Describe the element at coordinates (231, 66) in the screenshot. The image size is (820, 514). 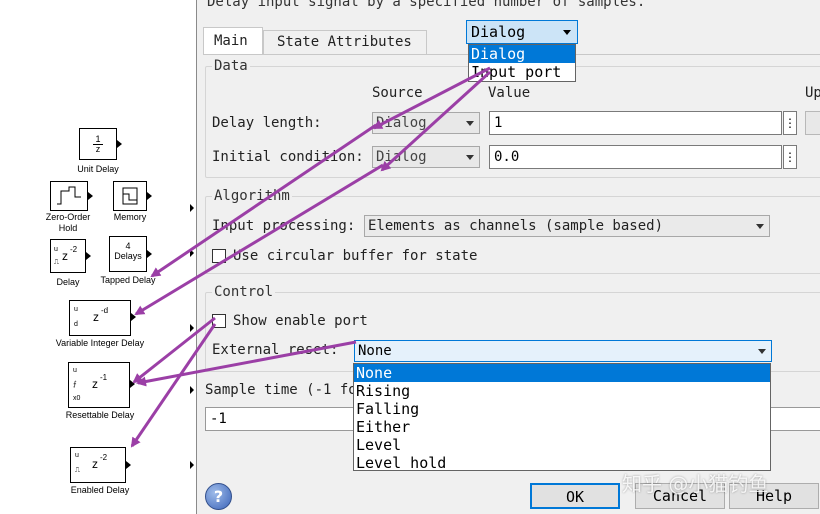
I see `data-group-legend: Data` at that location.